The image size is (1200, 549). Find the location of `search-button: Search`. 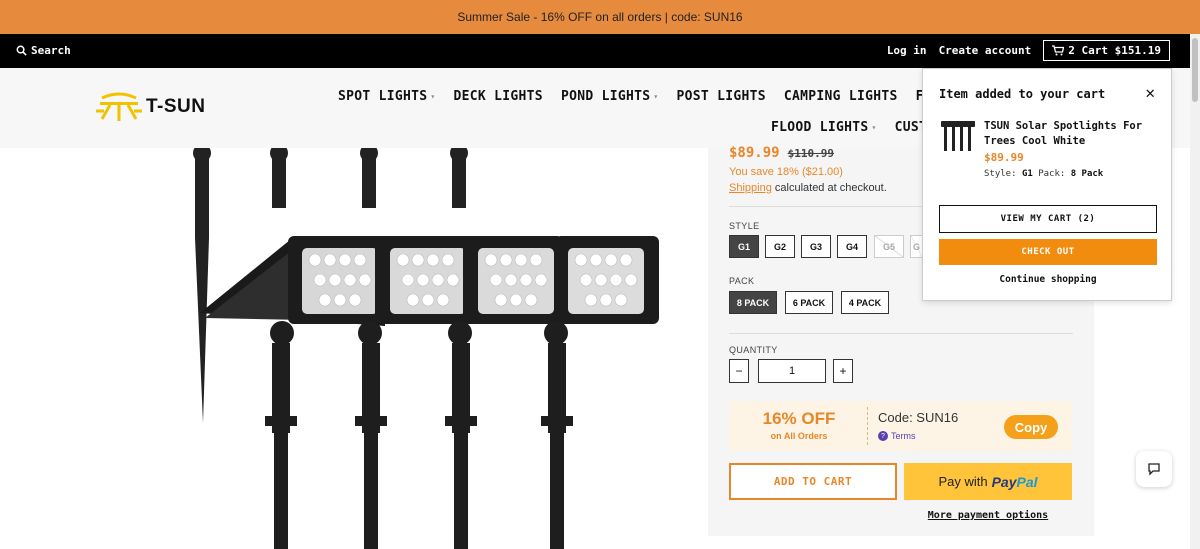

search-button: Search is located at coordinates (43, 50).